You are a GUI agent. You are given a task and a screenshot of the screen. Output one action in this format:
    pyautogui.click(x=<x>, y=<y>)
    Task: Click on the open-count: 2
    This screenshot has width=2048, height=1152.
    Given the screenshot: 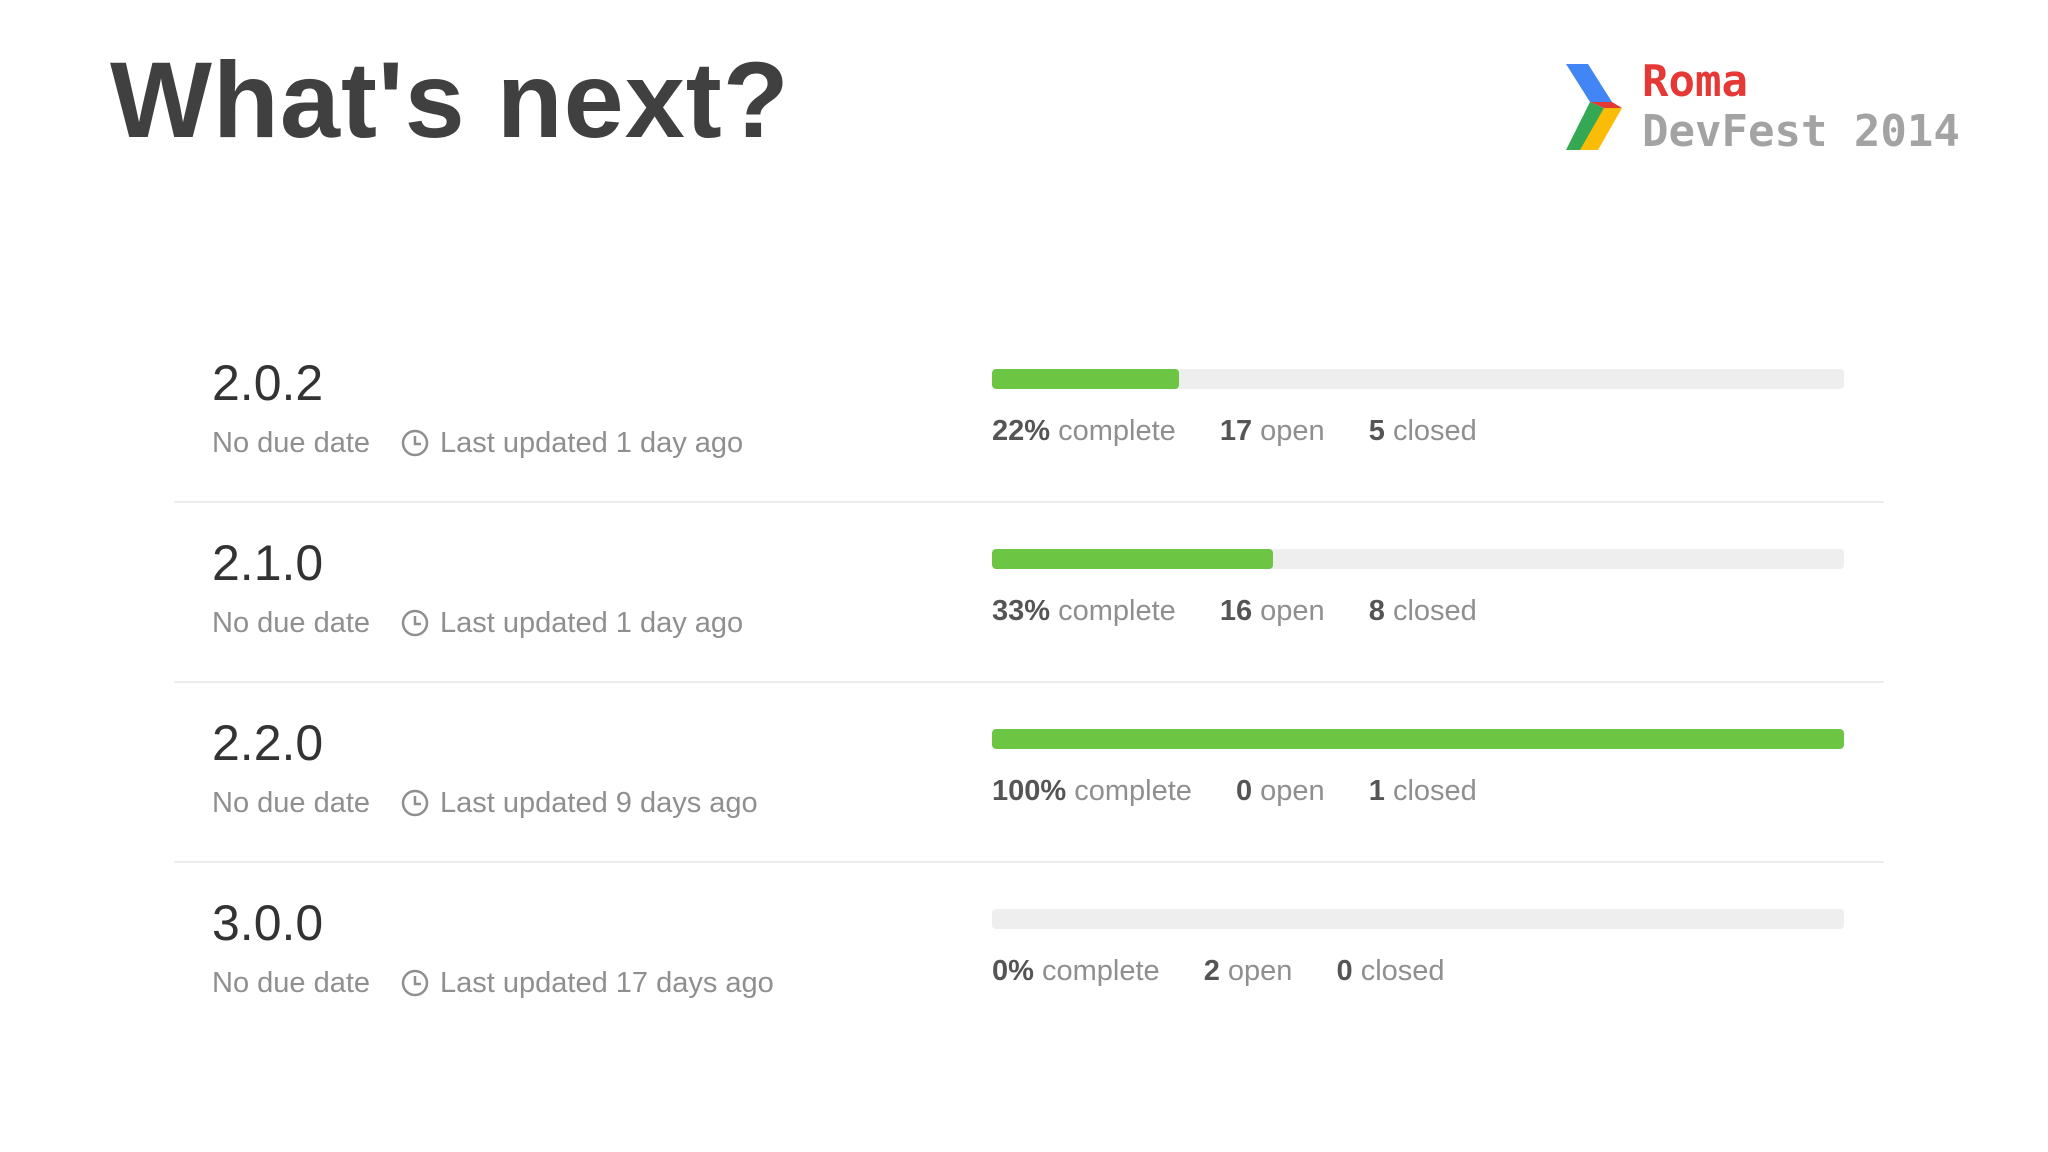 What is the action you would take?
    pyautogui.click(x=1211, y=971)
    